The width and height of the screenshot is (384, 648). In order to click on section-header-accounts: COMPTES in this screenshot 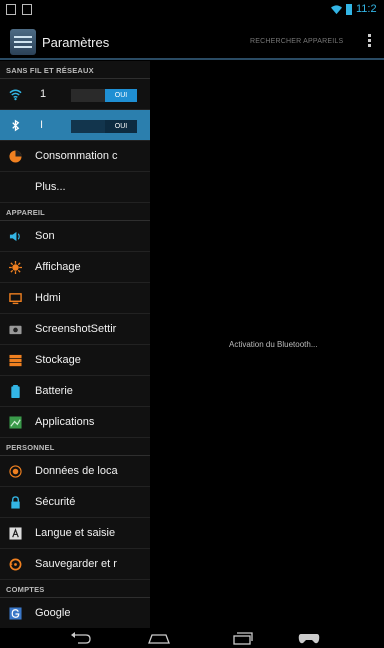, I will do `click(75, 589)`.